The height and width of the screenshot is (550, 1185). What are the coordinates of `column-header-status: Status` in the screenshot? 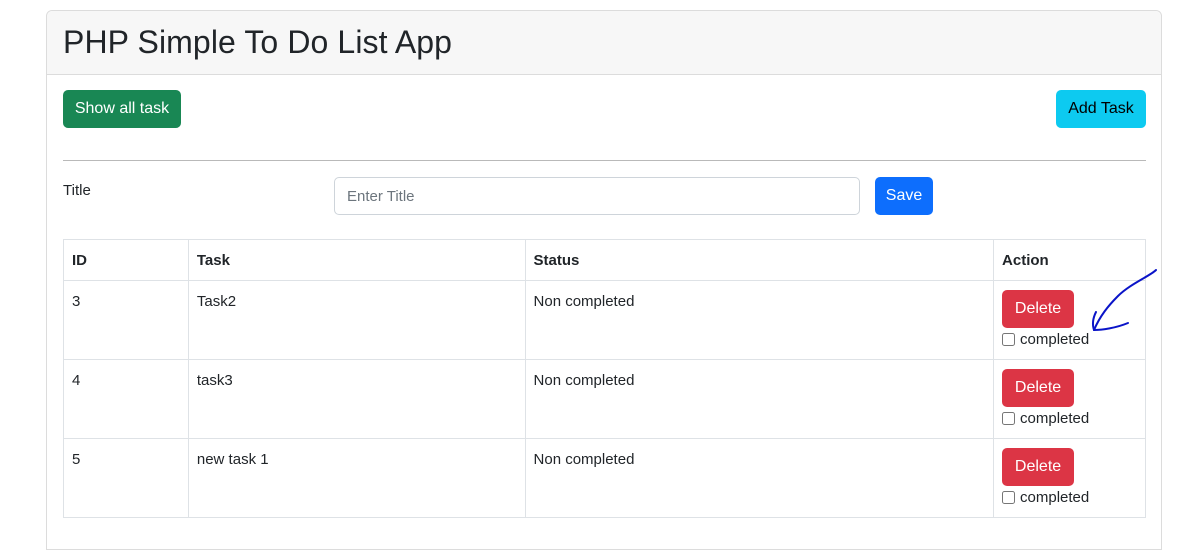 It's located at (759, 260).